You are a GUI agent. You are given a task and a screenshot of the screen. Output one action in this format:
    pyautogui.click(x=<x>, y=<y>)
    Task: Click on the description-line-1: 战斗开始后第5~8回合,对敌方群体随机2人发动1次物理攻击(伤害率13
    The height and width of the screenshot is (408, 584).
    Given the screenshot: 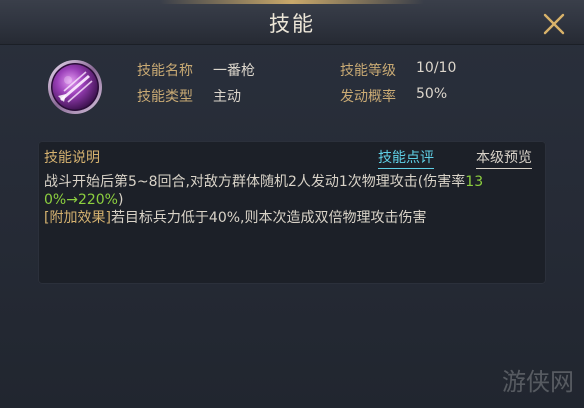 What is the action you would take?
    pyautogui.click(x=263, y=182)
    